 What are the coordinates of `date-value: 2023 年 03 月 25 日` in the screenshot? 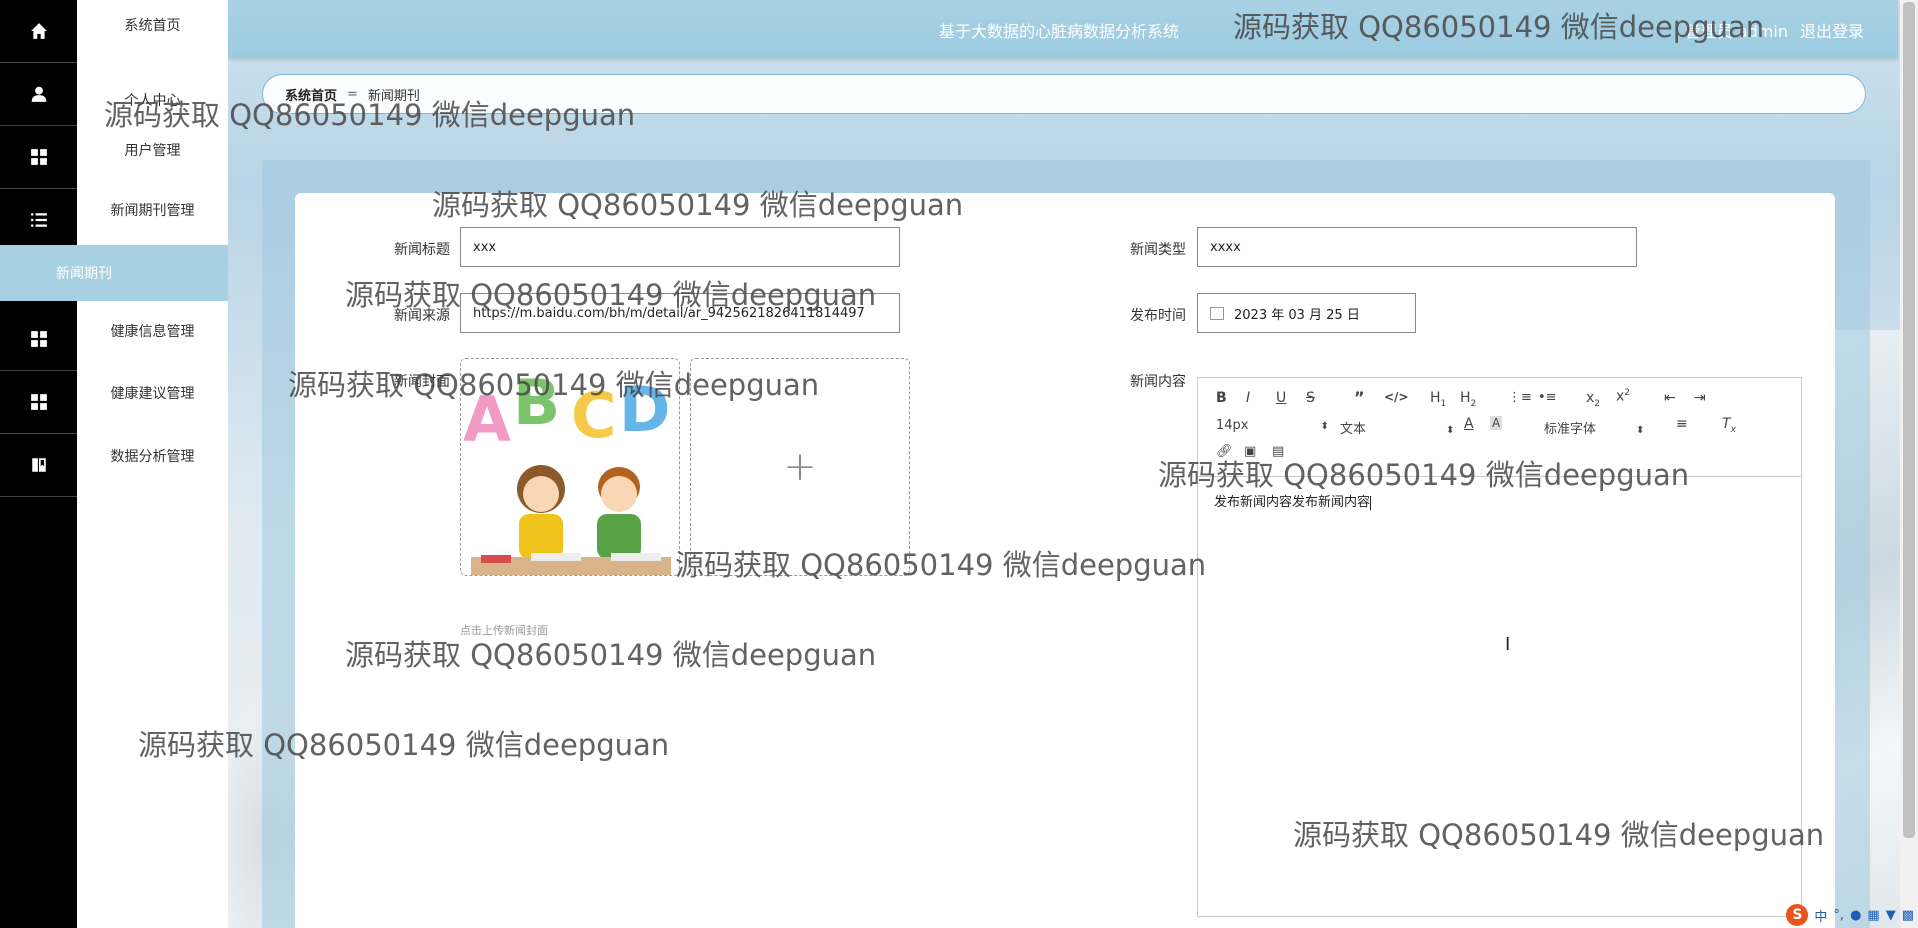 It's located at (1297, 315).